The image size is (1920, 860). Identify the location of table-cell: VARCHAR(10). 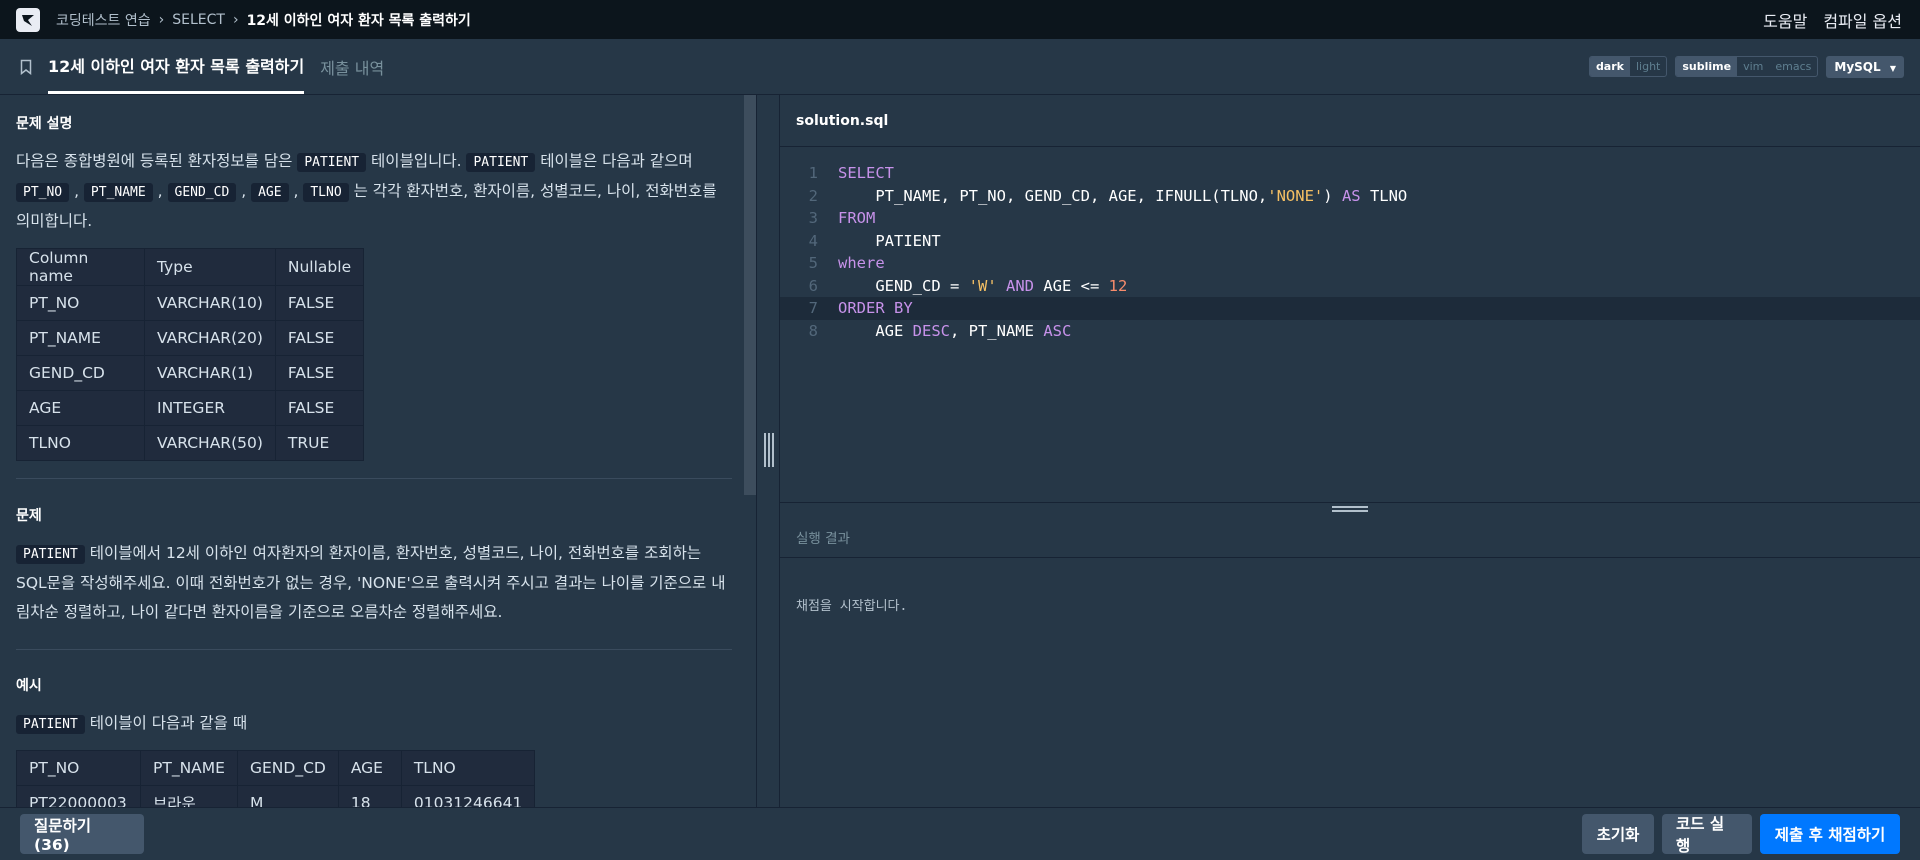
(210, 303).